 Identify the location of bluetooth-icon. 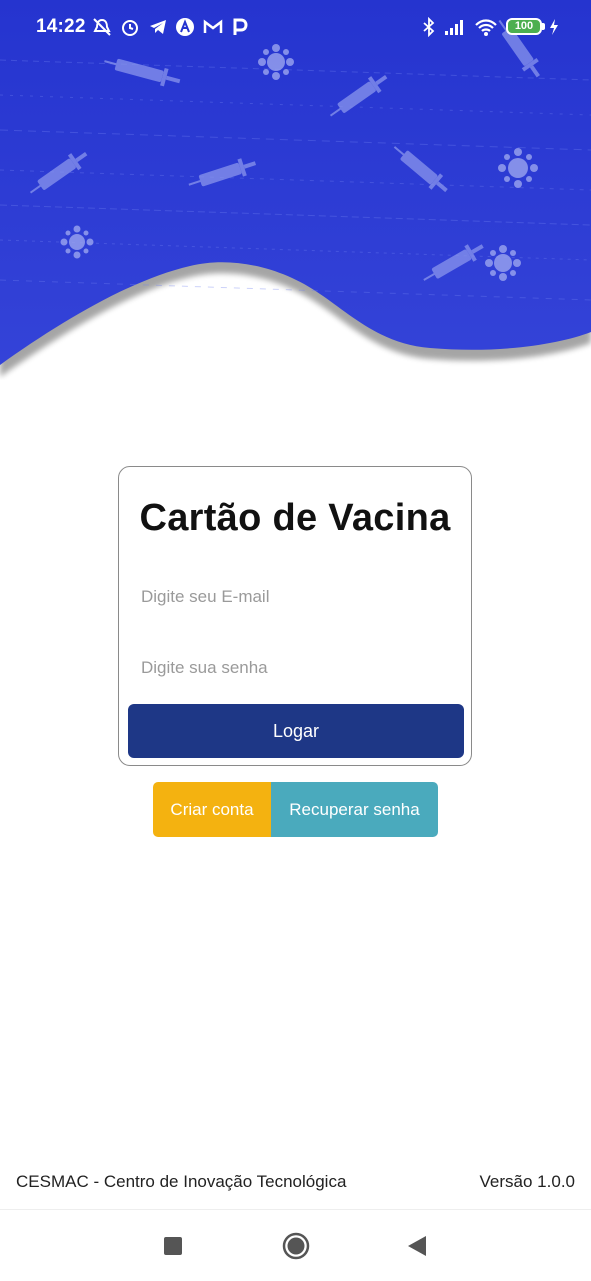
(429, 27).